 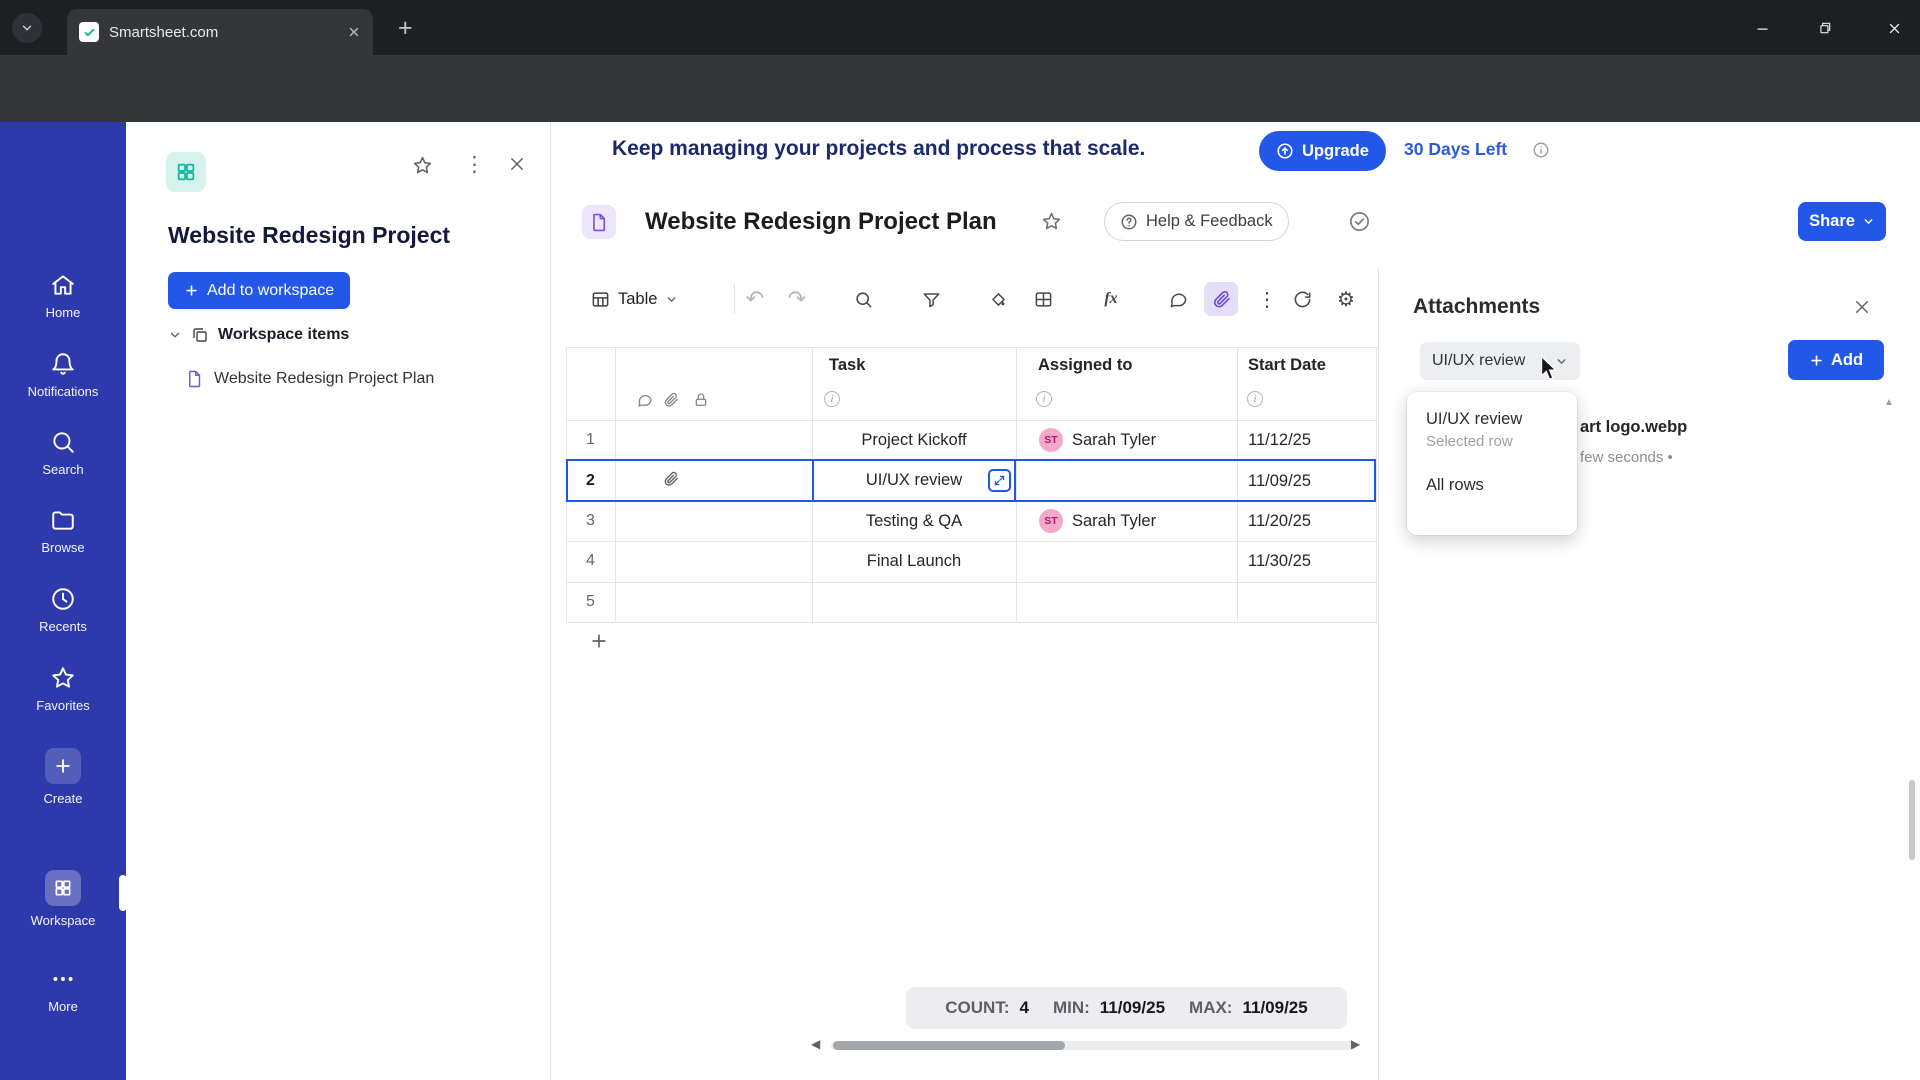 I want to click on chevron-down-icon, so click(x=1561, y=361).